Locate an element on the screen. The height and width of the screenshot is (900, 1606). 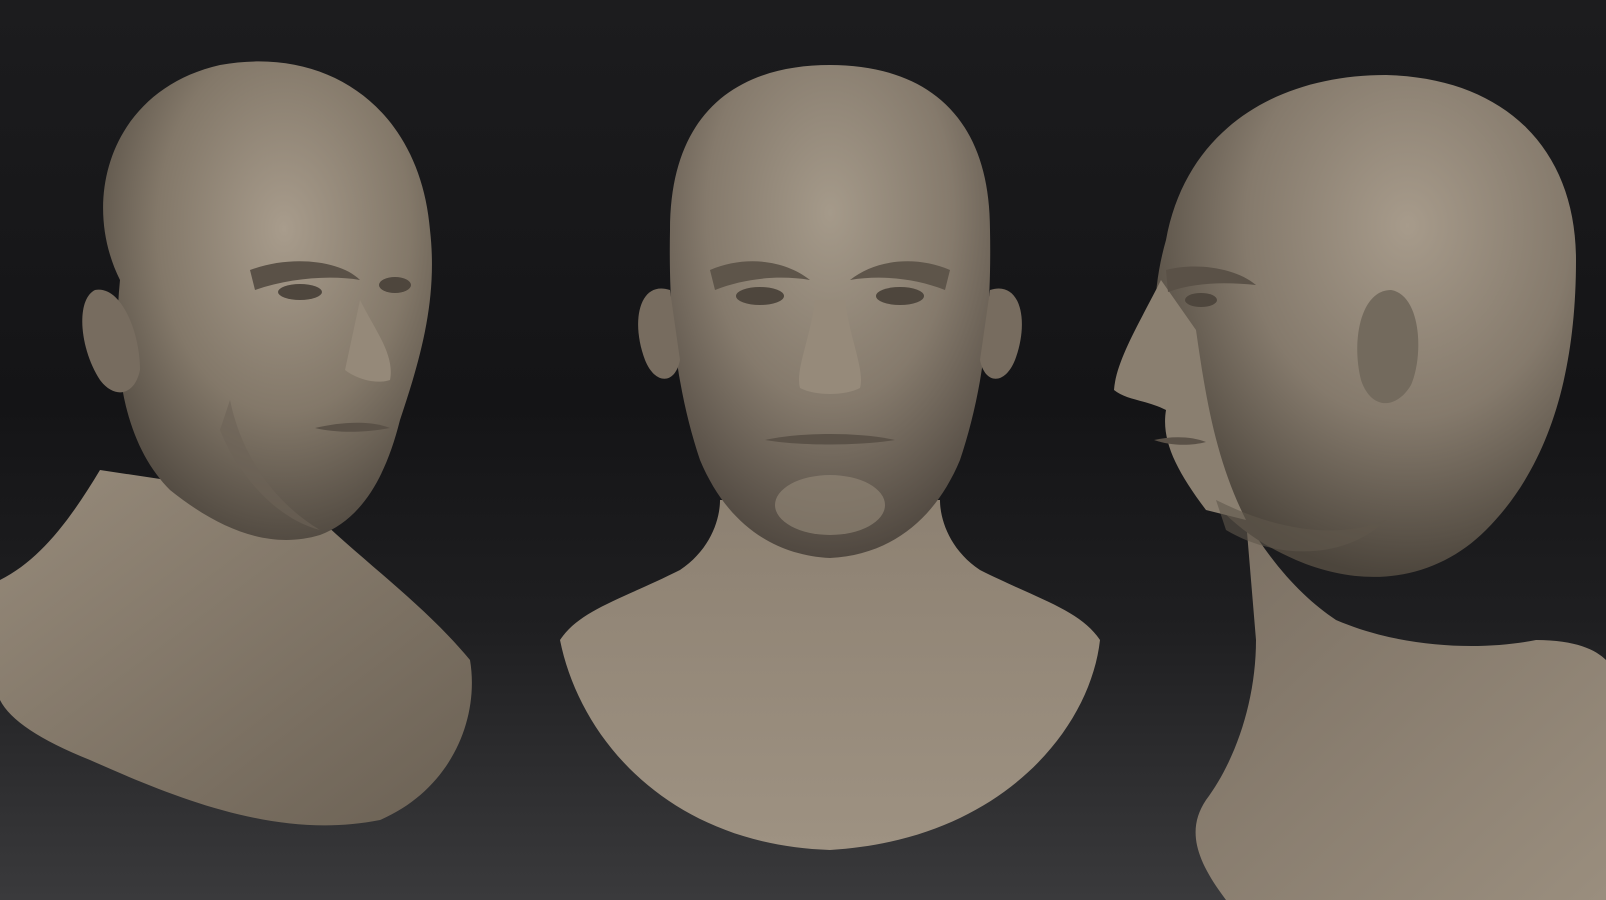
bust-head is located at coordinates (267, 300).